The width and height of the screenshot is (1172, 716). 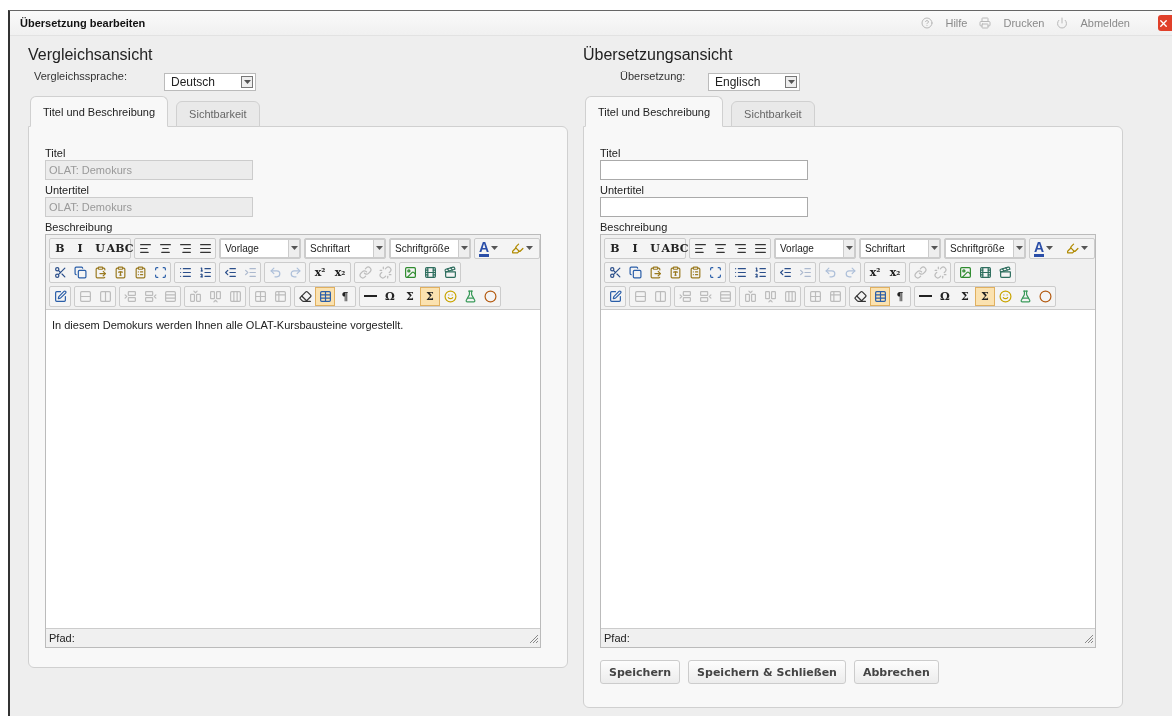 What do you see at coordinates (210, 82) in the screenshot?
I see `language-select: Deutsch` at bounding box center [210, 82].